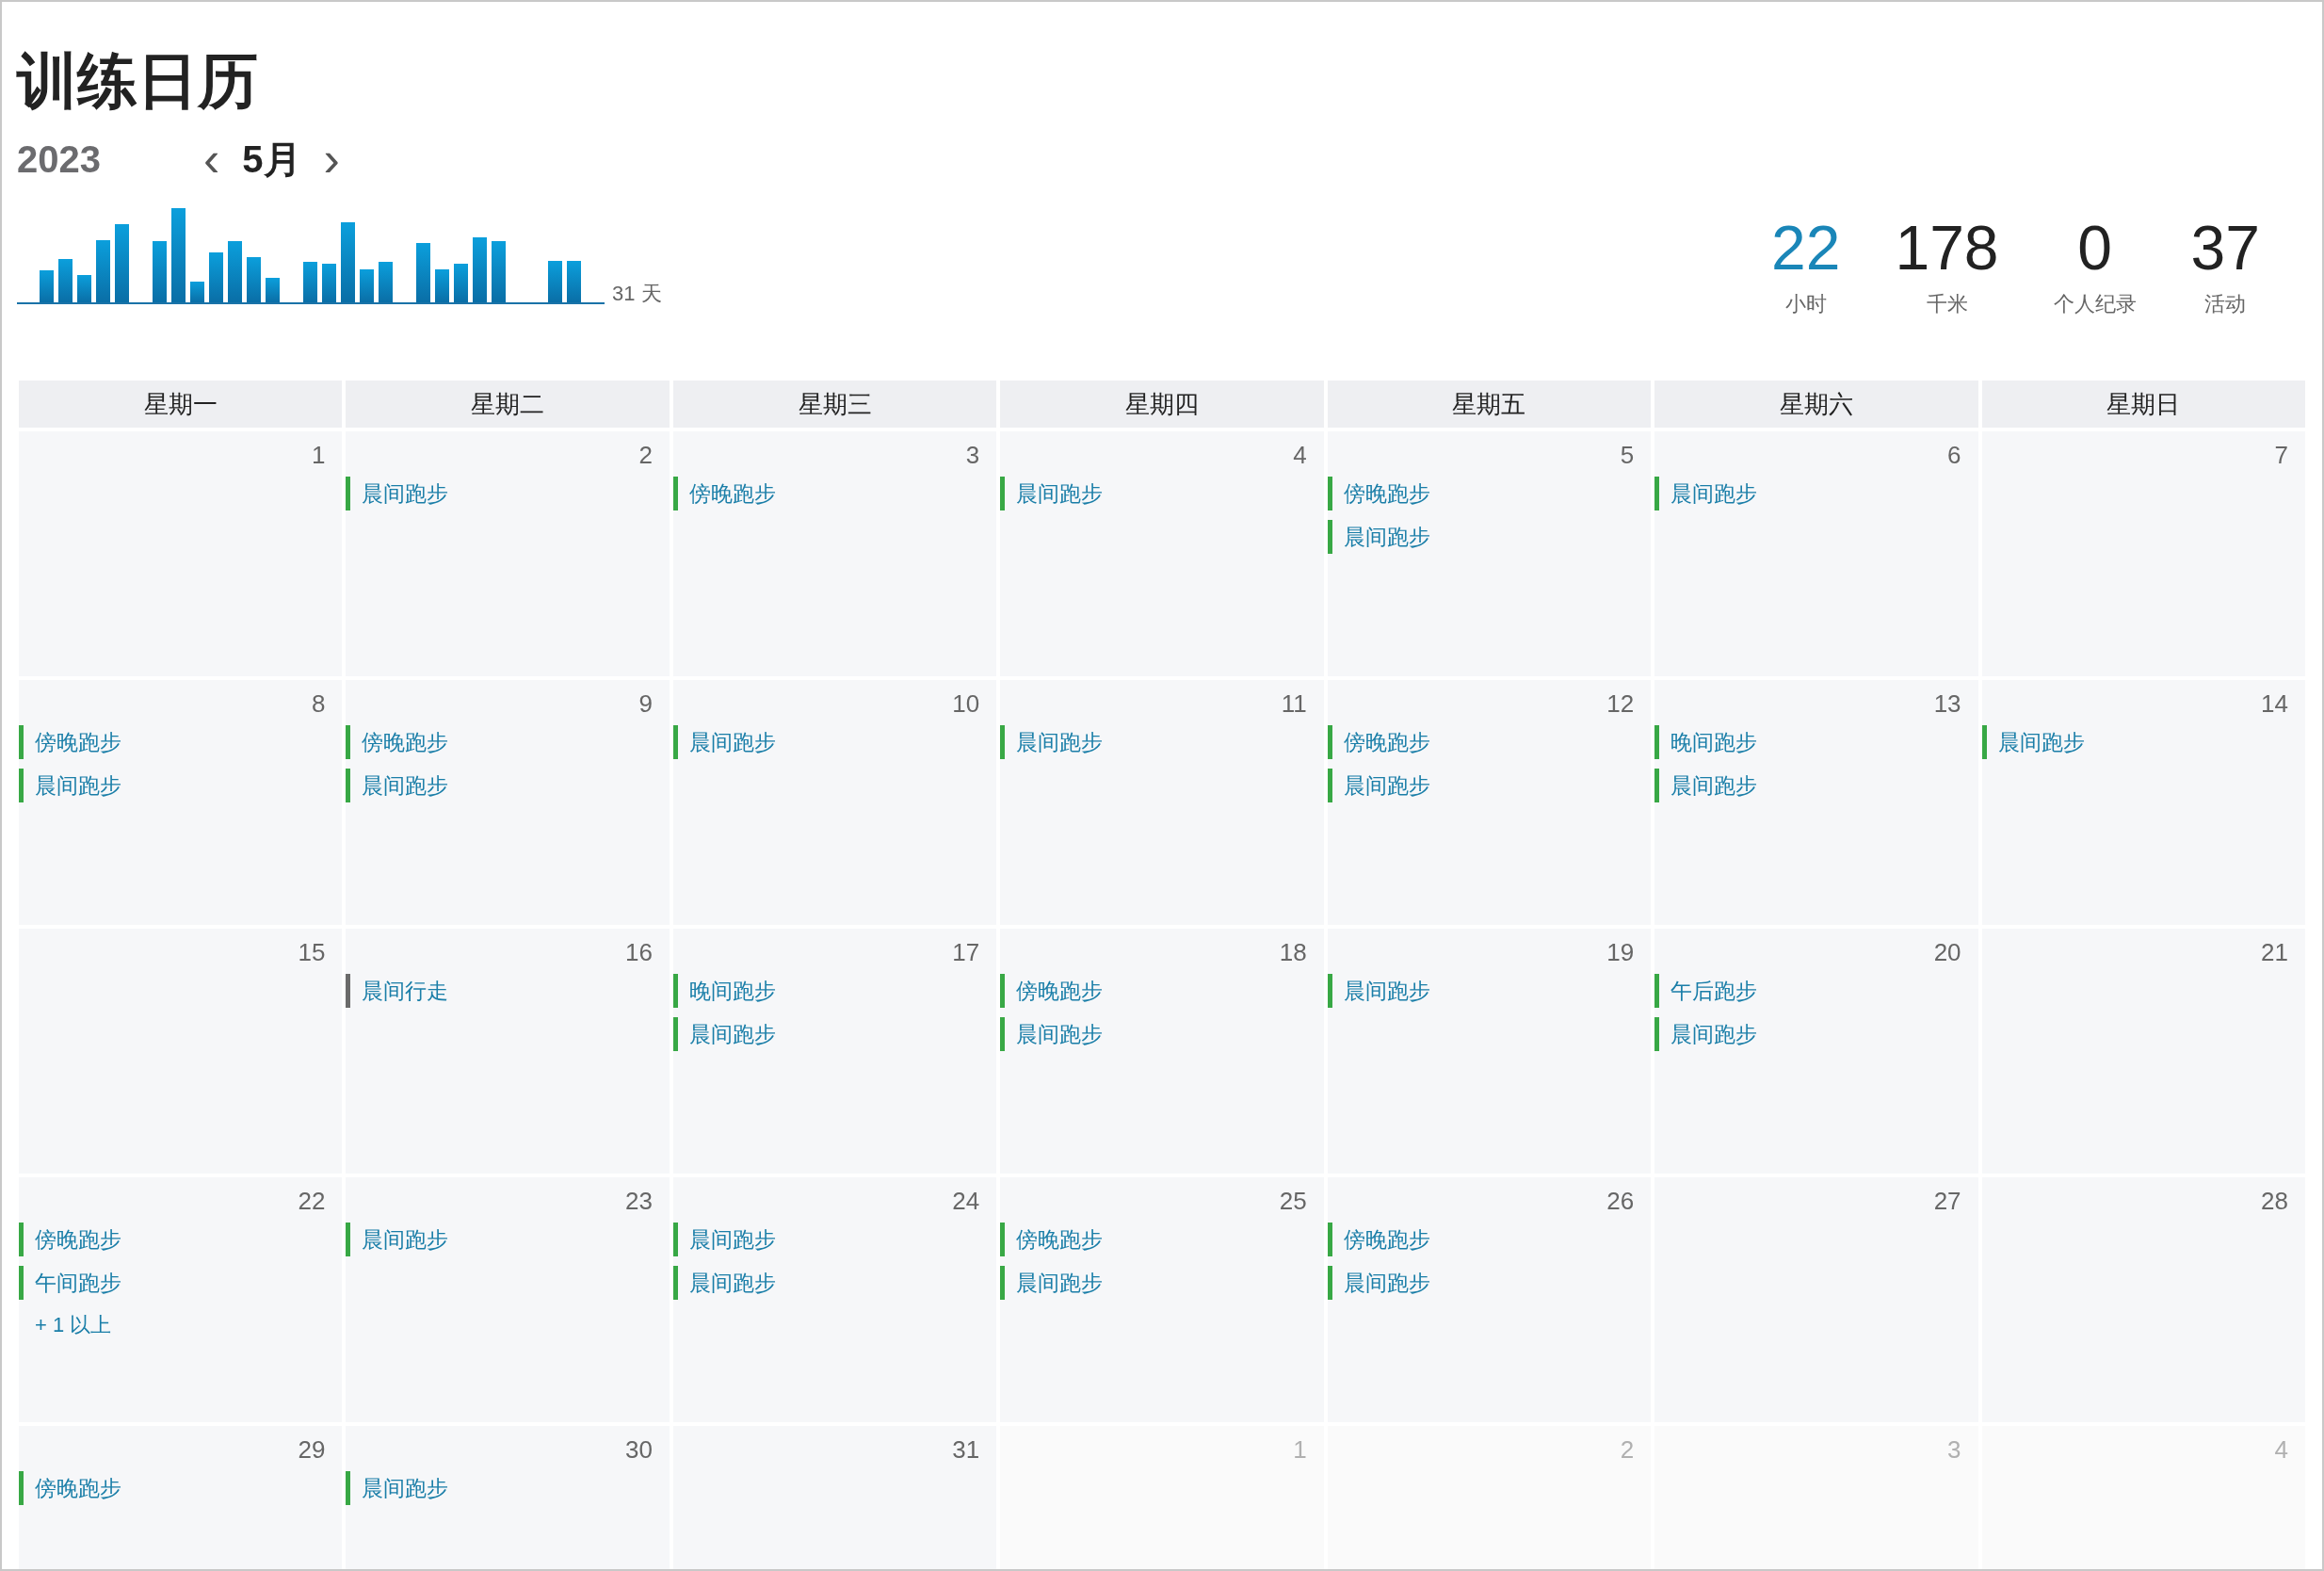 Image resolution: width=2324 pixels, height=1571 pixels. Describe the element at coordinates (181, 1299) in the screenshot. I see `day-cell: 22 傍晚跑步 午间跑步 + 1 以上` at that location.